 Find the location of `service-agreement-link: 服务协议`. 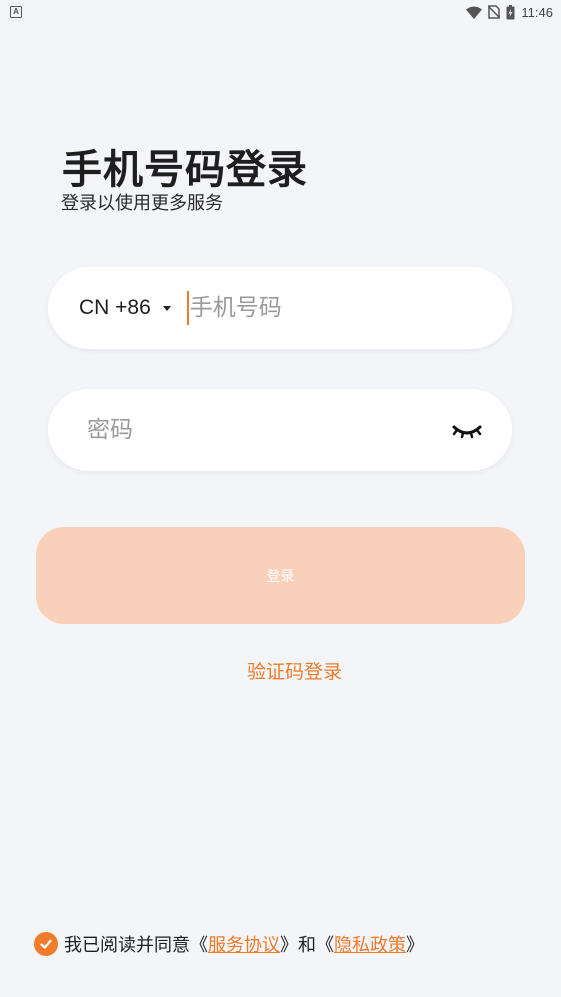

service-agreement-link: 服务协议 is located at coordinates (244, 944).